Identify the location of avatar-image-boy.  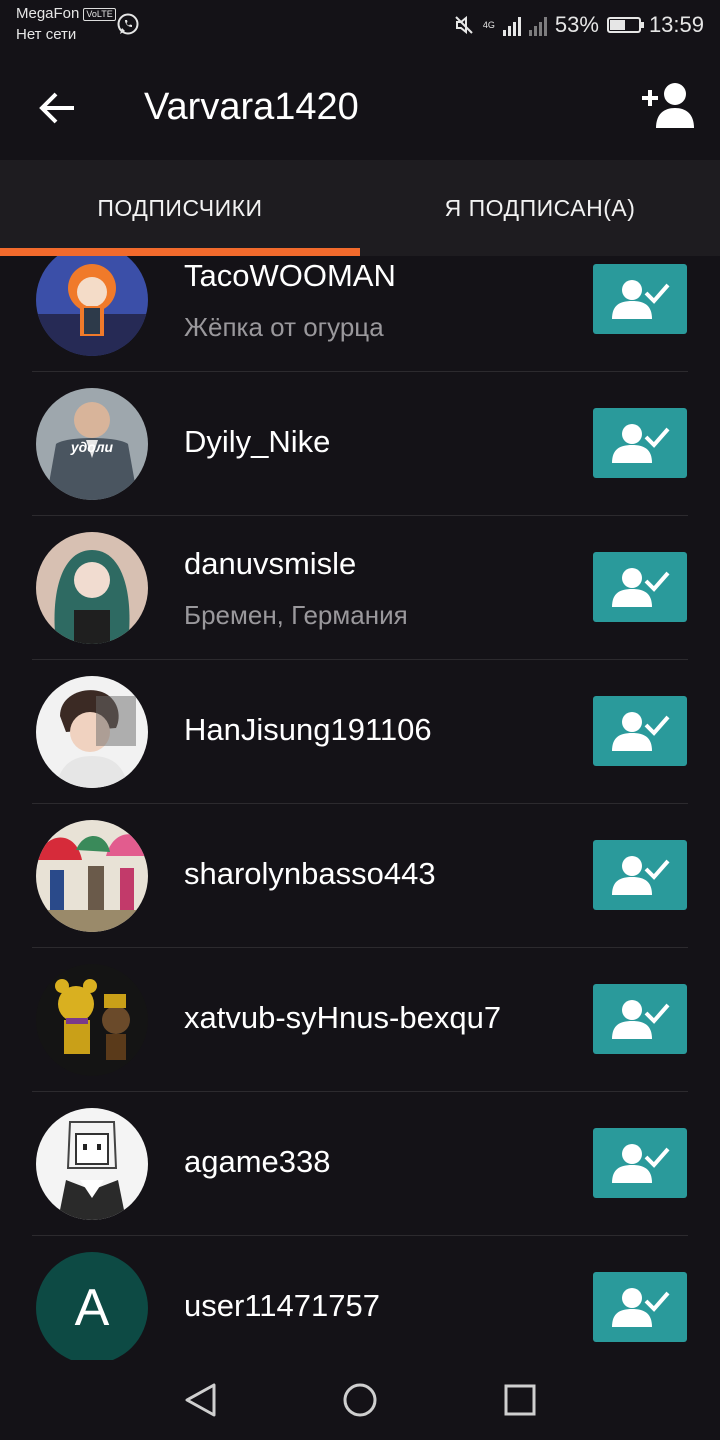
(92, 732).